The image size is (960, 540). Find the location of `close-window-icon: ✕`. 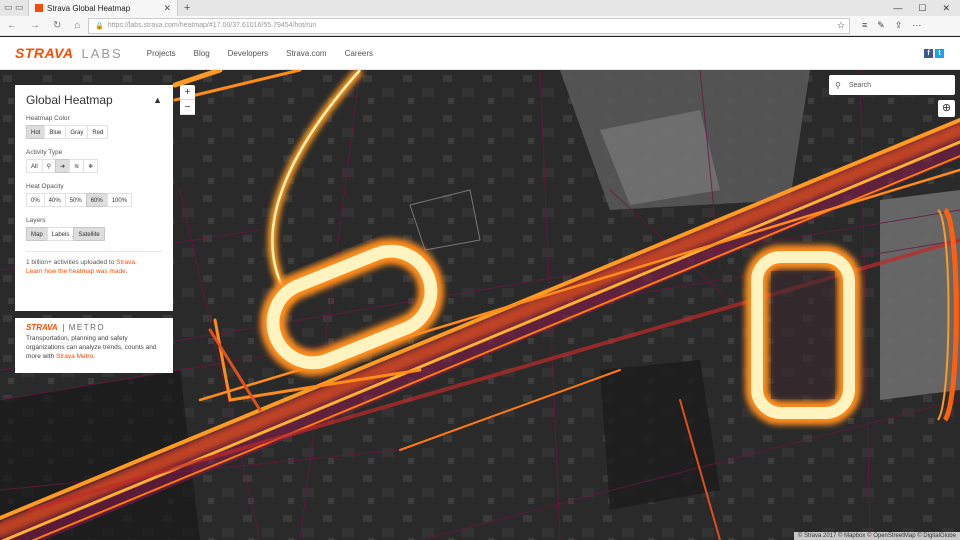

close-window-icon: ✕ is located at coordinates (946, 8).